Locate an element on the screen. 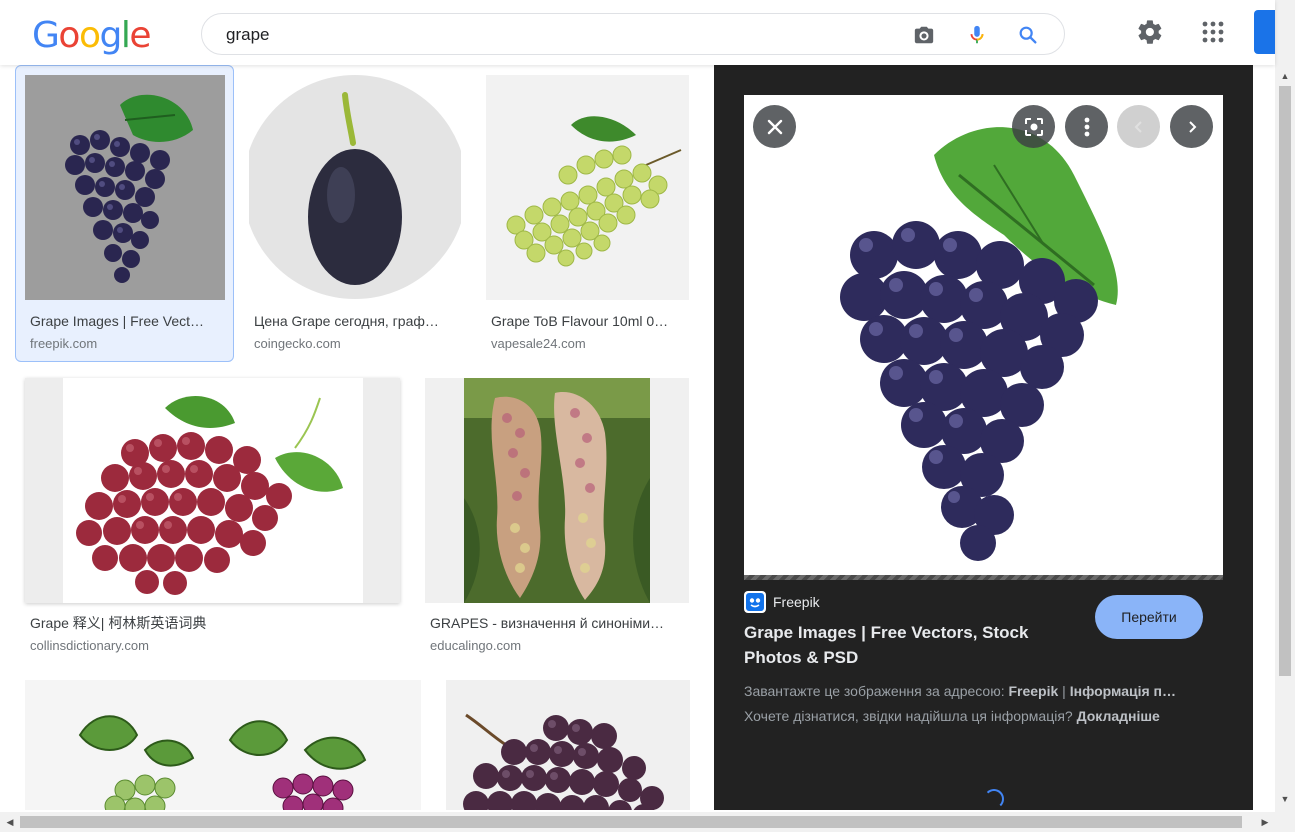 This screenshot has height=832, width=1295. chevron-right-icon is located at coordinates (1192, 126).